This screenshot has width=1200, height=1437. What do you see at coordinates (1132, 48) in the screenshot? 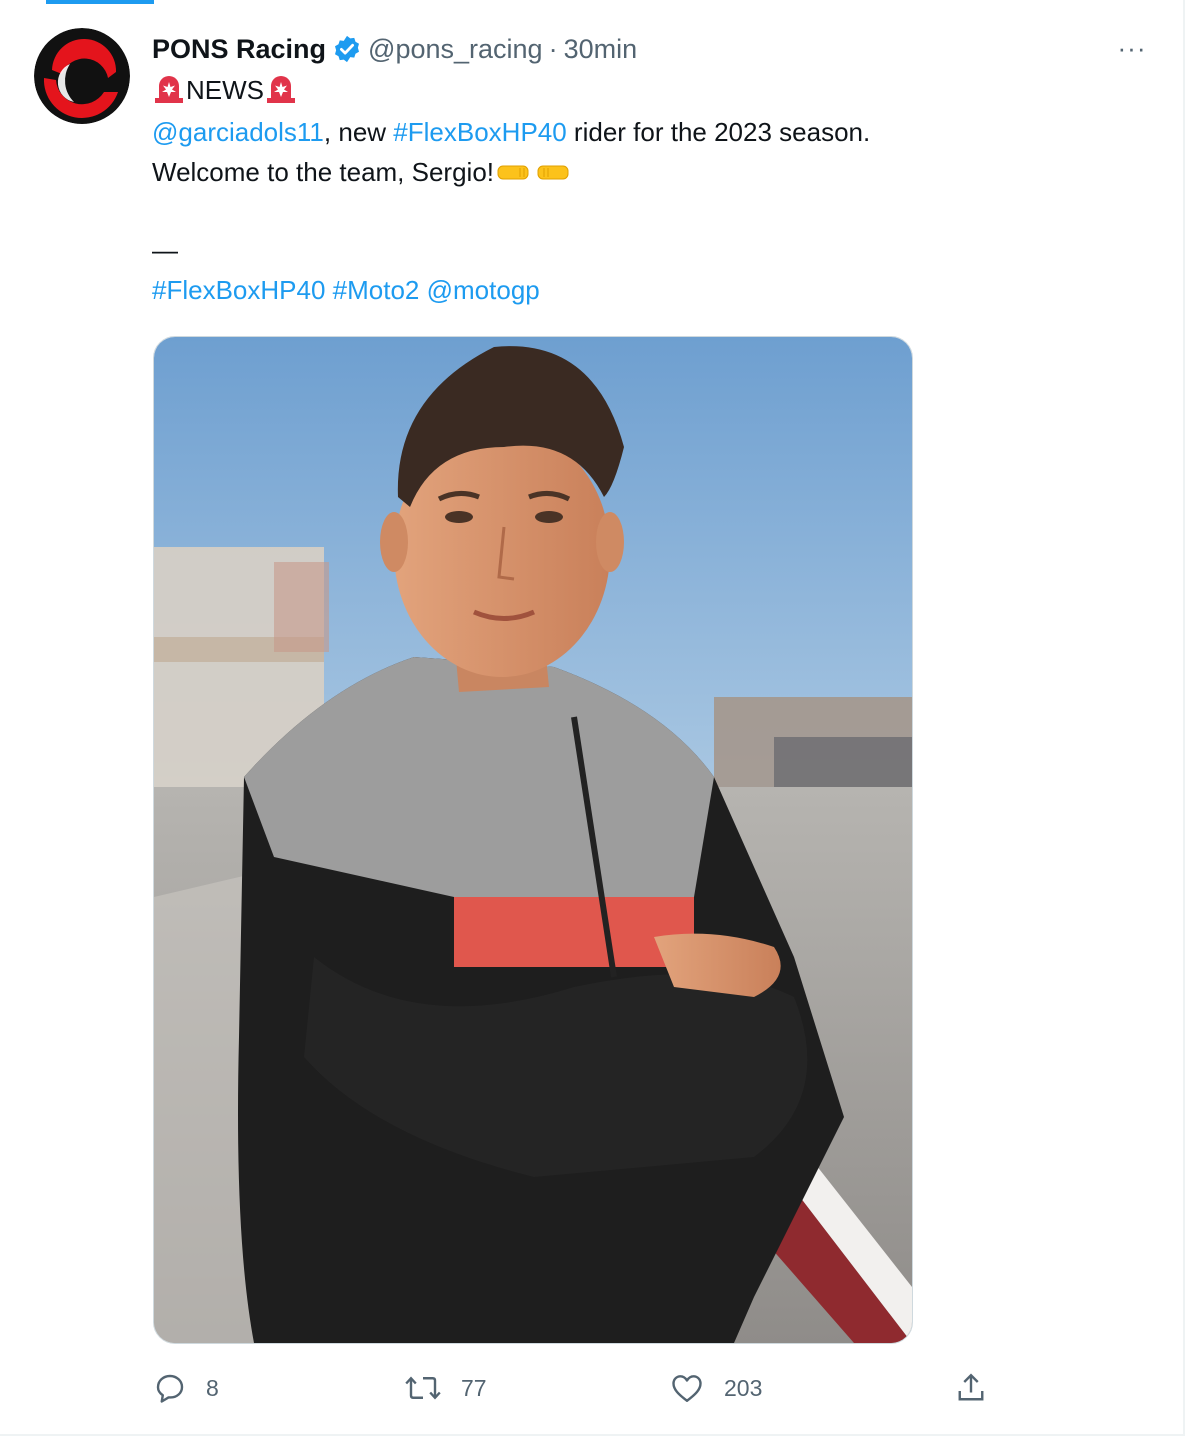
I see `more-options-icon: ···` at bounding box center [1132, 48].